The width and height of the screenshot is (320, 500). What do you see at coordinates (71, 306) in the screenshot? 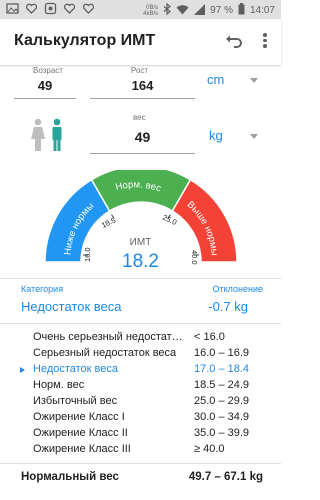
I see `category-value: Недостаток веса` at bounding box center [71, 306].